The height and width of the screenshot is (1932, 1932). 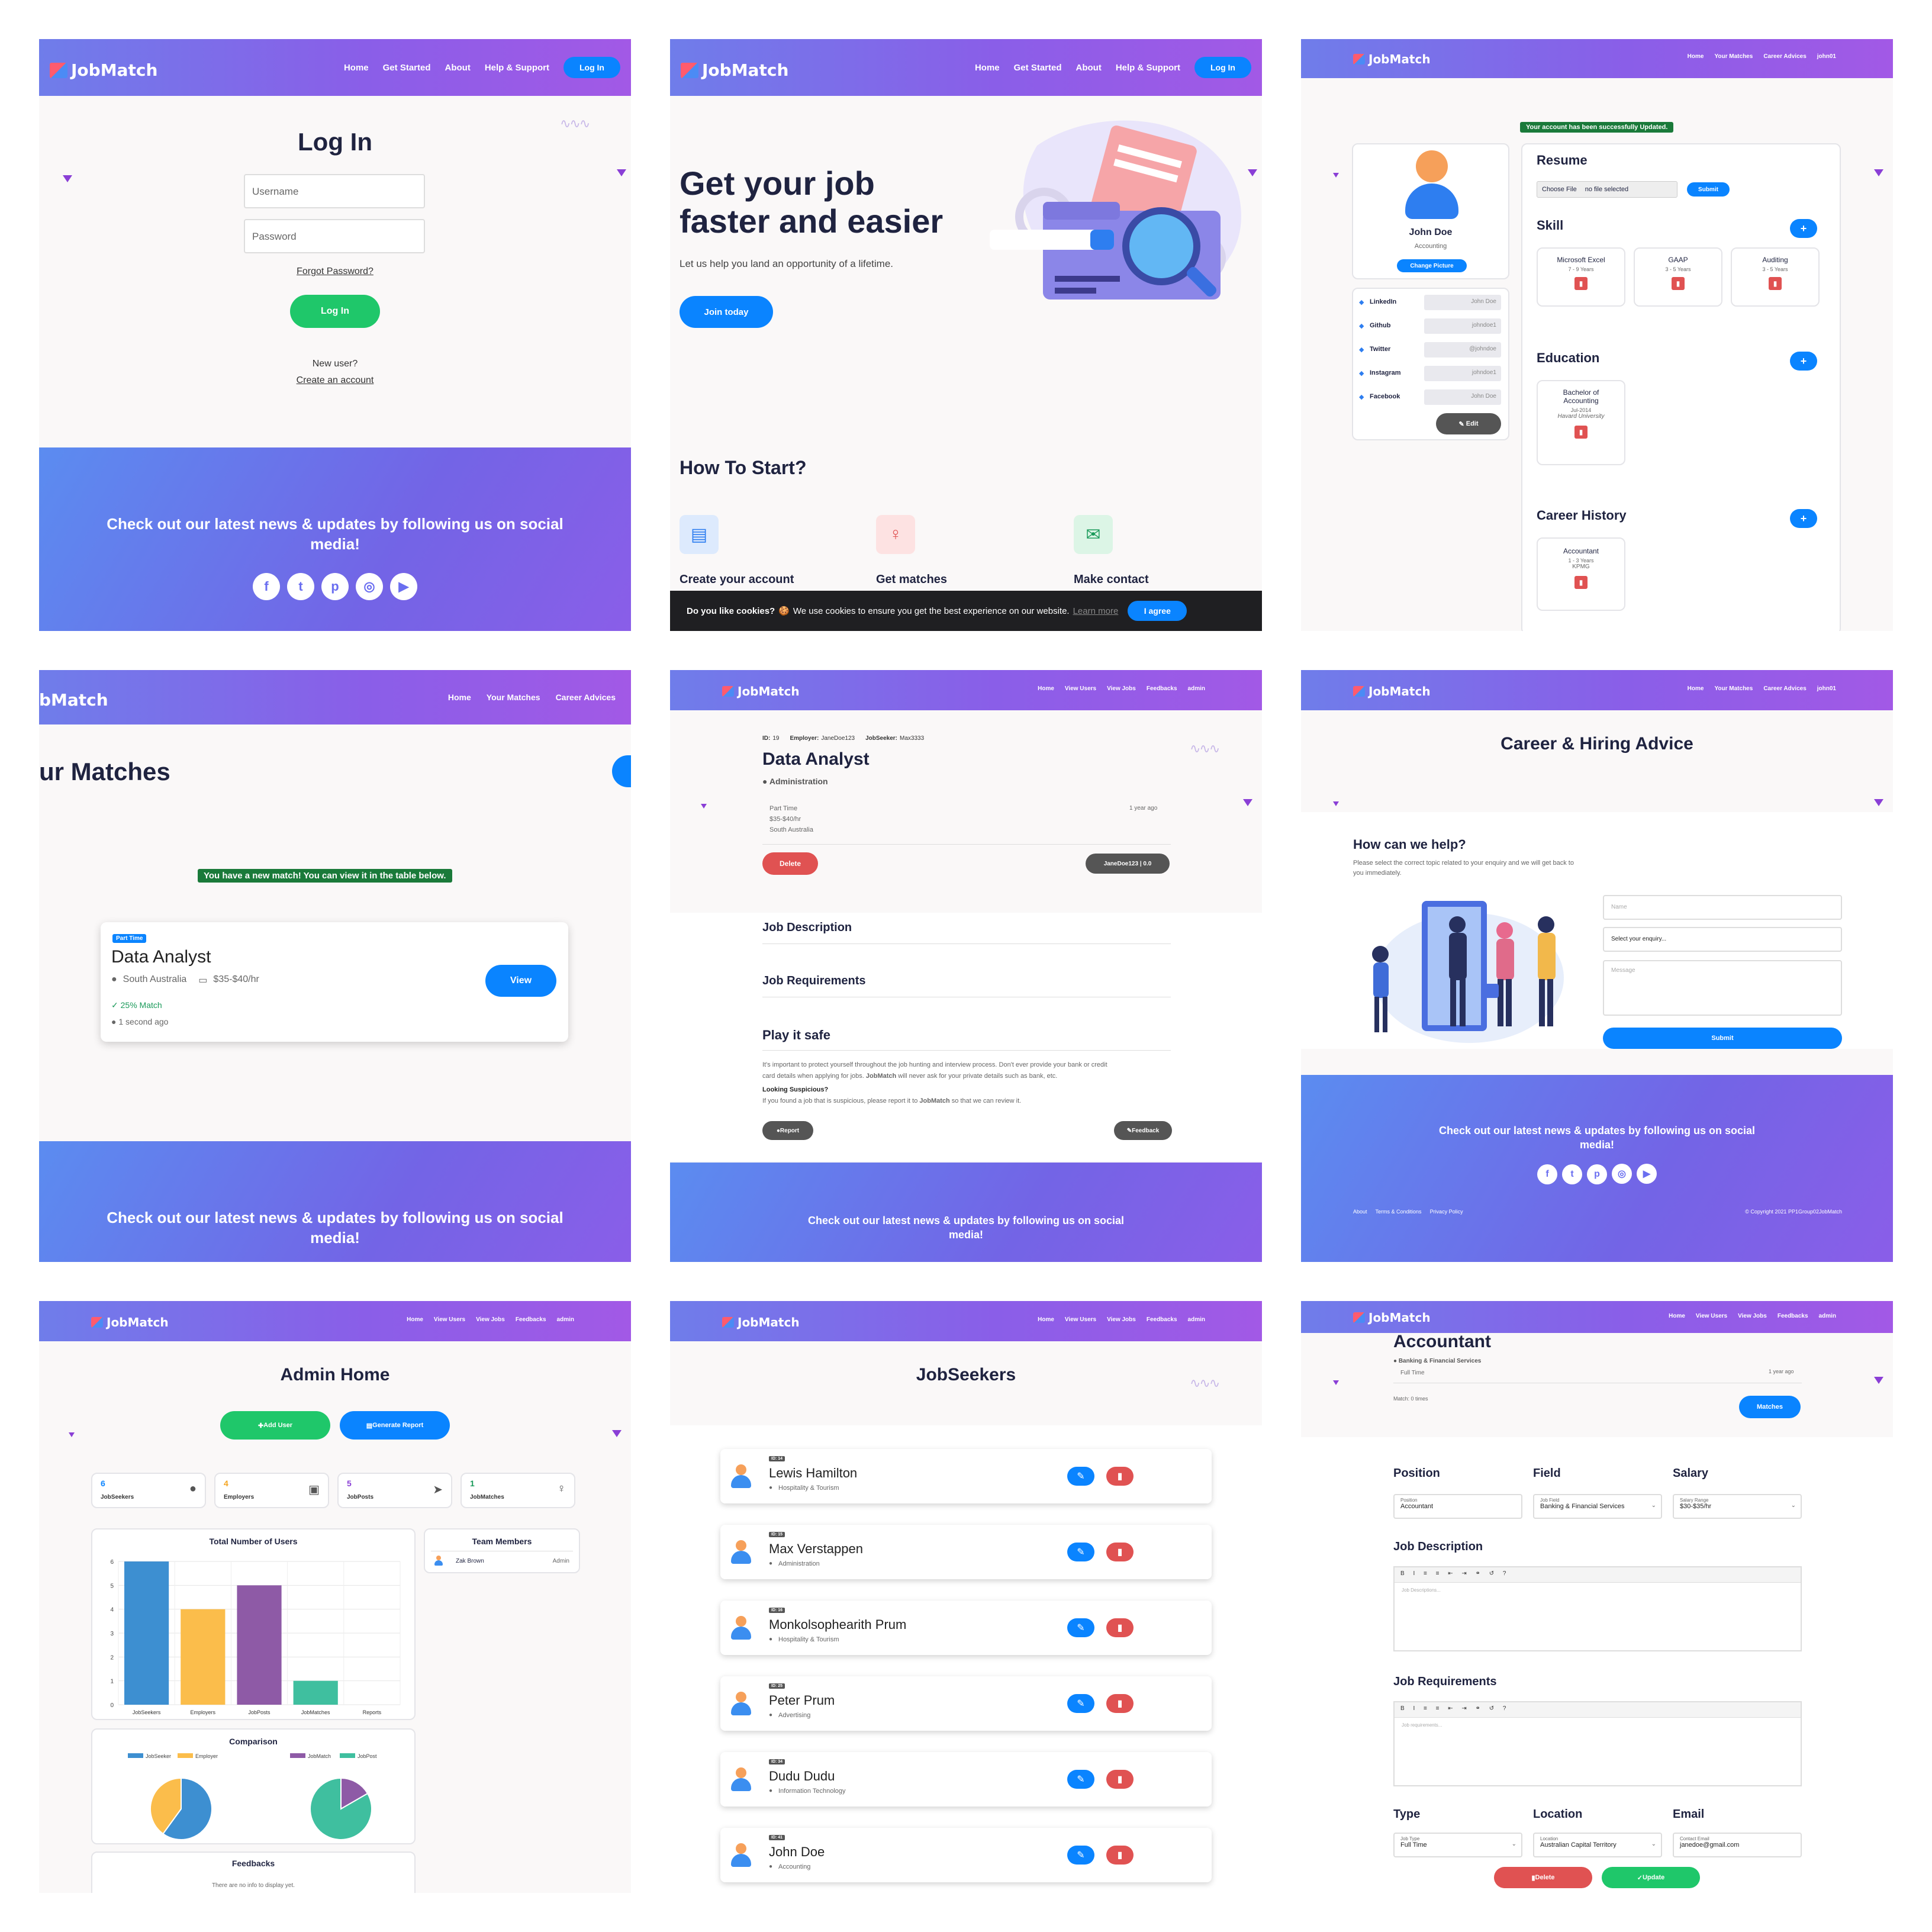 I want to click on message-textarea: Message, so click(x=1722, y=988).